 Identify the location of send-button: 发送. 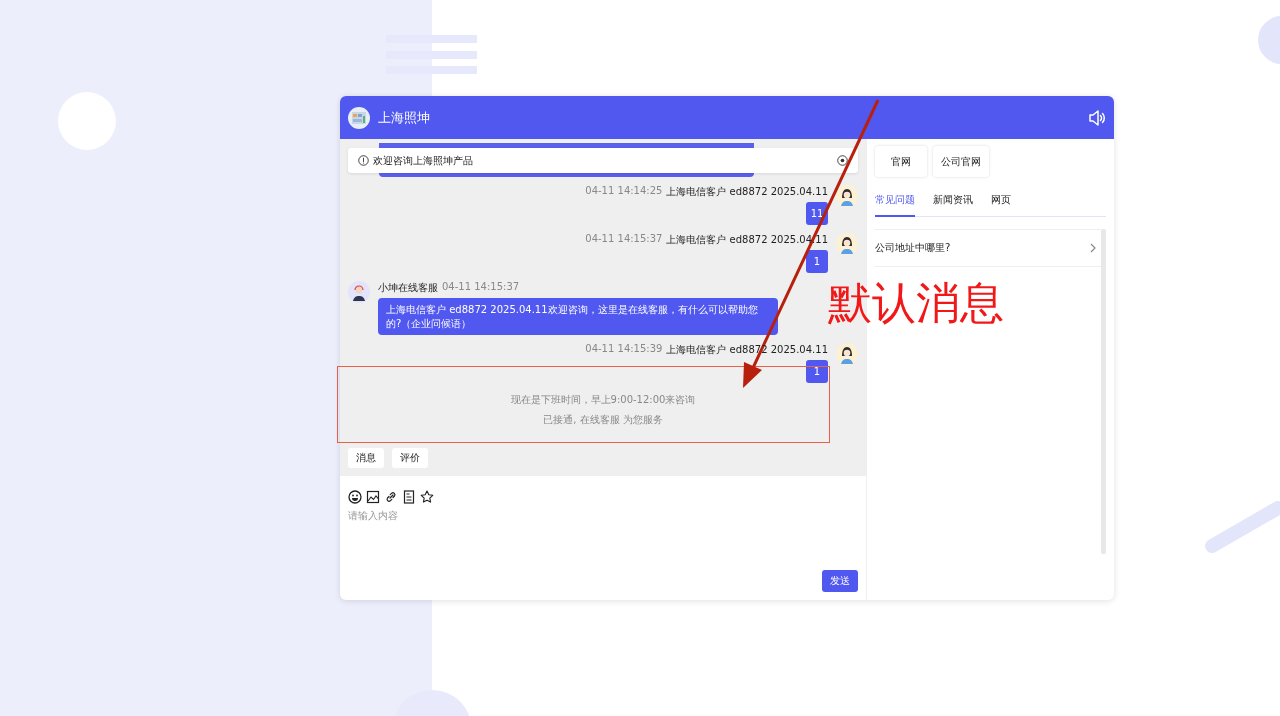
(840, 581).